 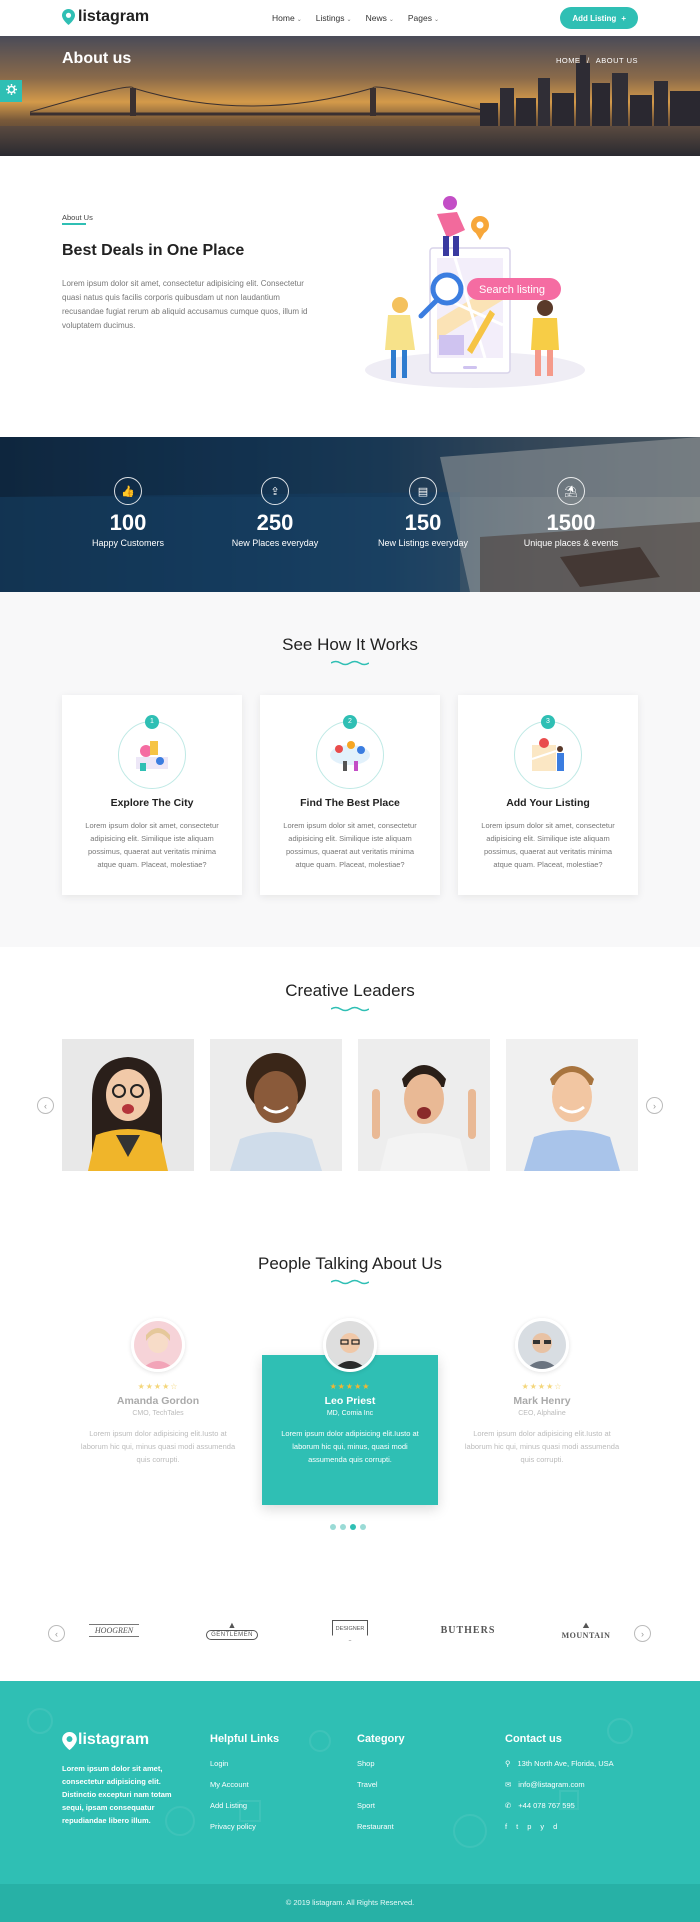 What do you see at coordinates (517, 1826) in the screenshot?
I see `twitter-icon: t` at bounding box center [517, 1826].